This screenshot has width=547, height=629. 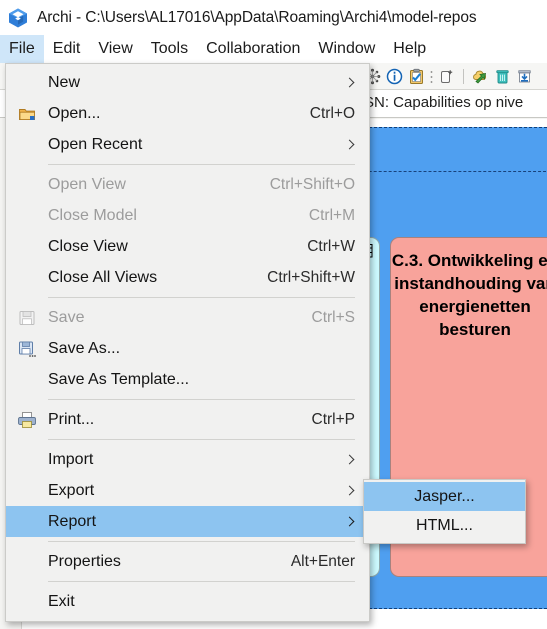 What do you see at coordinates (187, 144) in the screenshot?
I see `menu-item-open-recent: Open Recent` at bounding box center [187, 144].